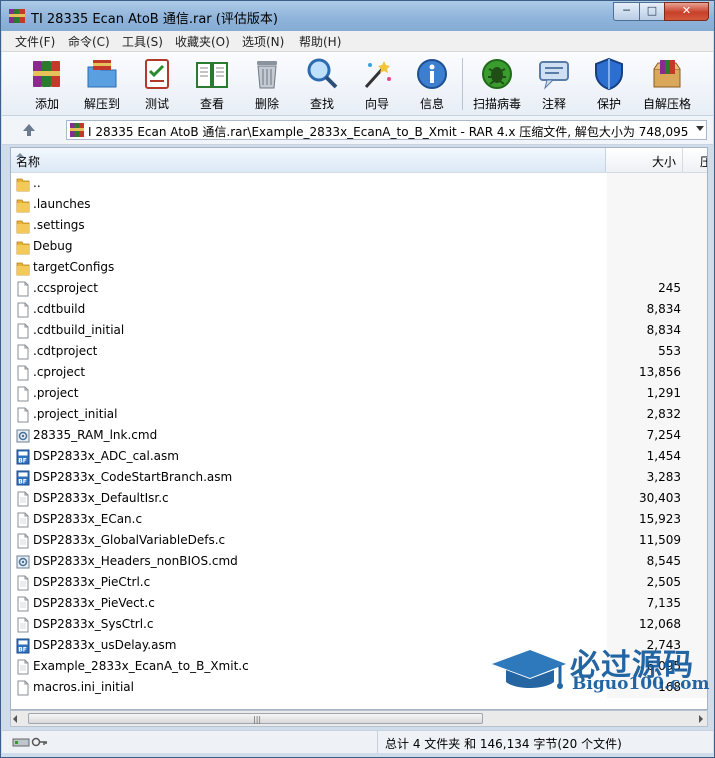  I want to click on file-size: 13,856, so click(660, 372).